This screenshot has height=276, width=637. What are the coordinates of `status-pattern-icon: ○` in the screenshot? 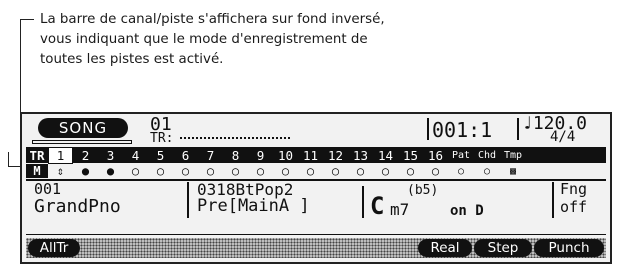 It's located at (461, 171).